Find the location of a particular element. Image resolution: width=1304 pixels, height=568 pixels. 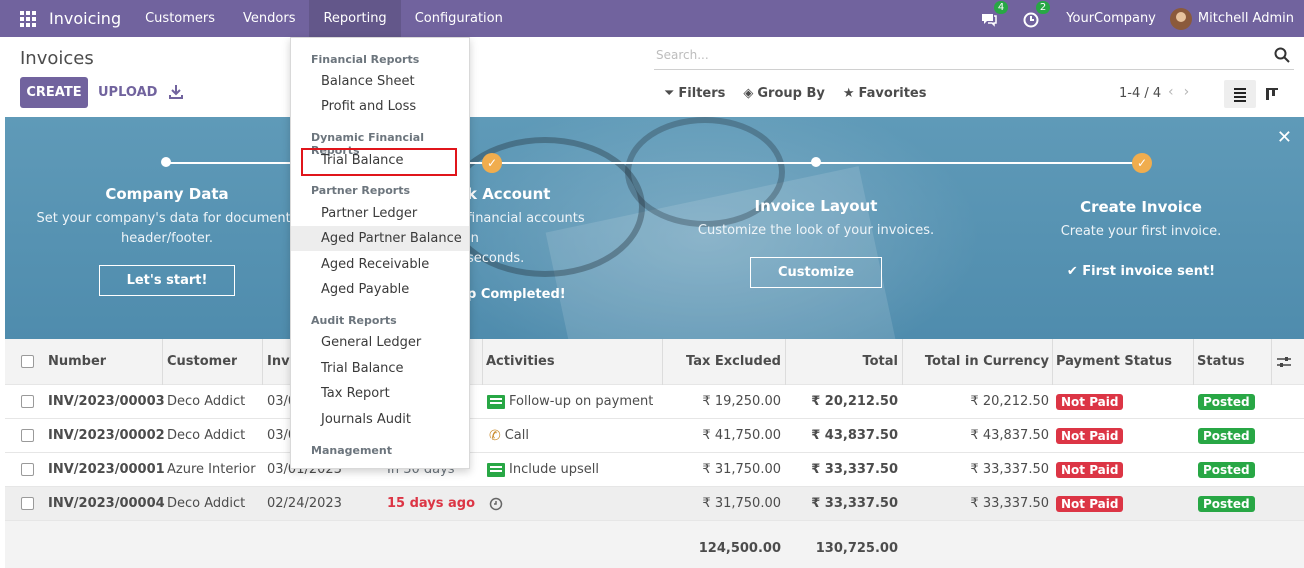

select-all-checkbox is located at coordinates (27, 361).